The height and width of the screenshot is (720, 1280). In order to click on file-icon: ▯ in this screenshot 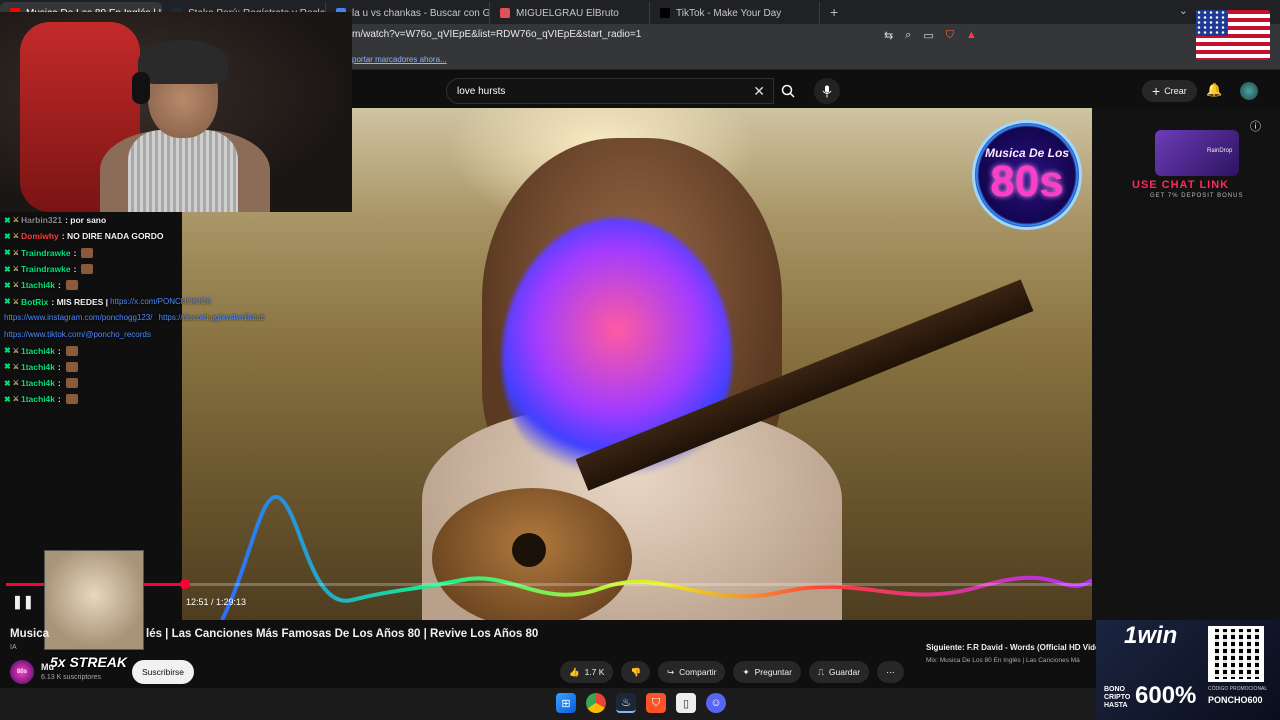, I will do `click(686, 703)`.